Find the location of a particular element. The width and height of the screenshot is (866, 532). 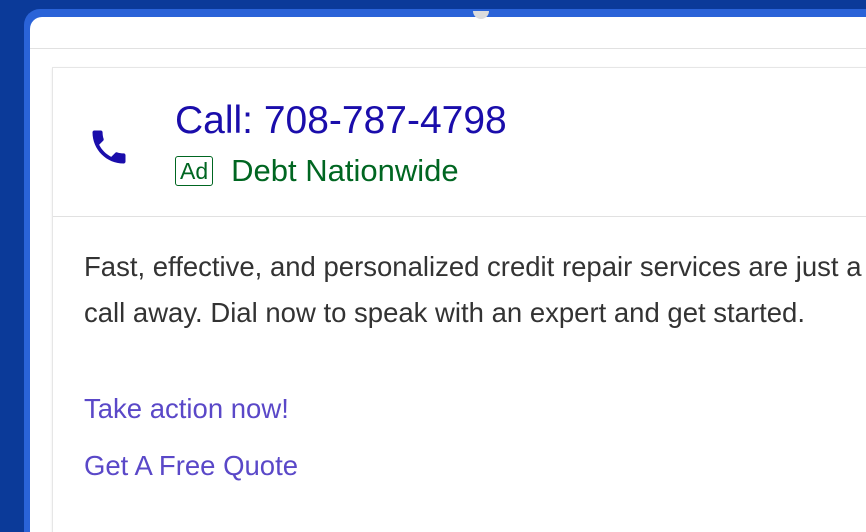

top-toolbar-strip is located at coordinates (448, 30).